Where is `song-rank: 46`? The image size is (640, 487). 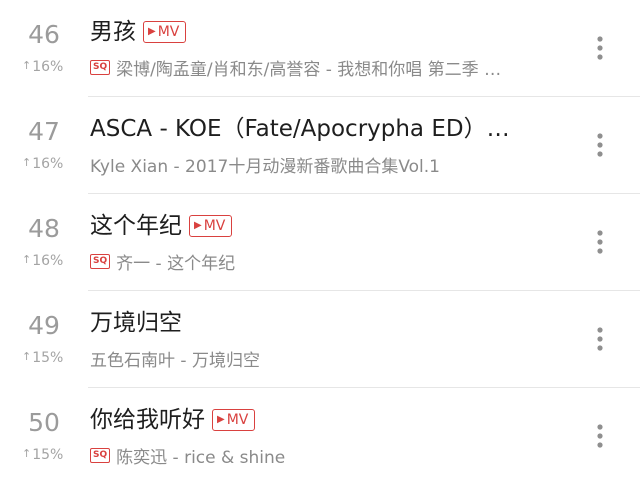 song-rank: 46 is located at coordinates (44, 34).